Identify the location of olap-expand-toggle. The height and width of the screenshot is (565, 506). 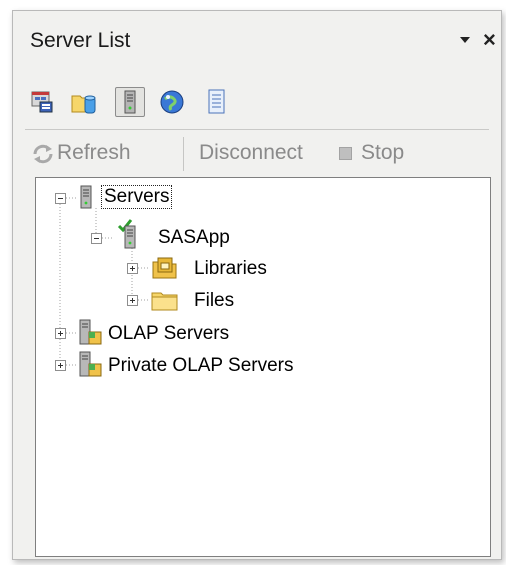
(60, 333).